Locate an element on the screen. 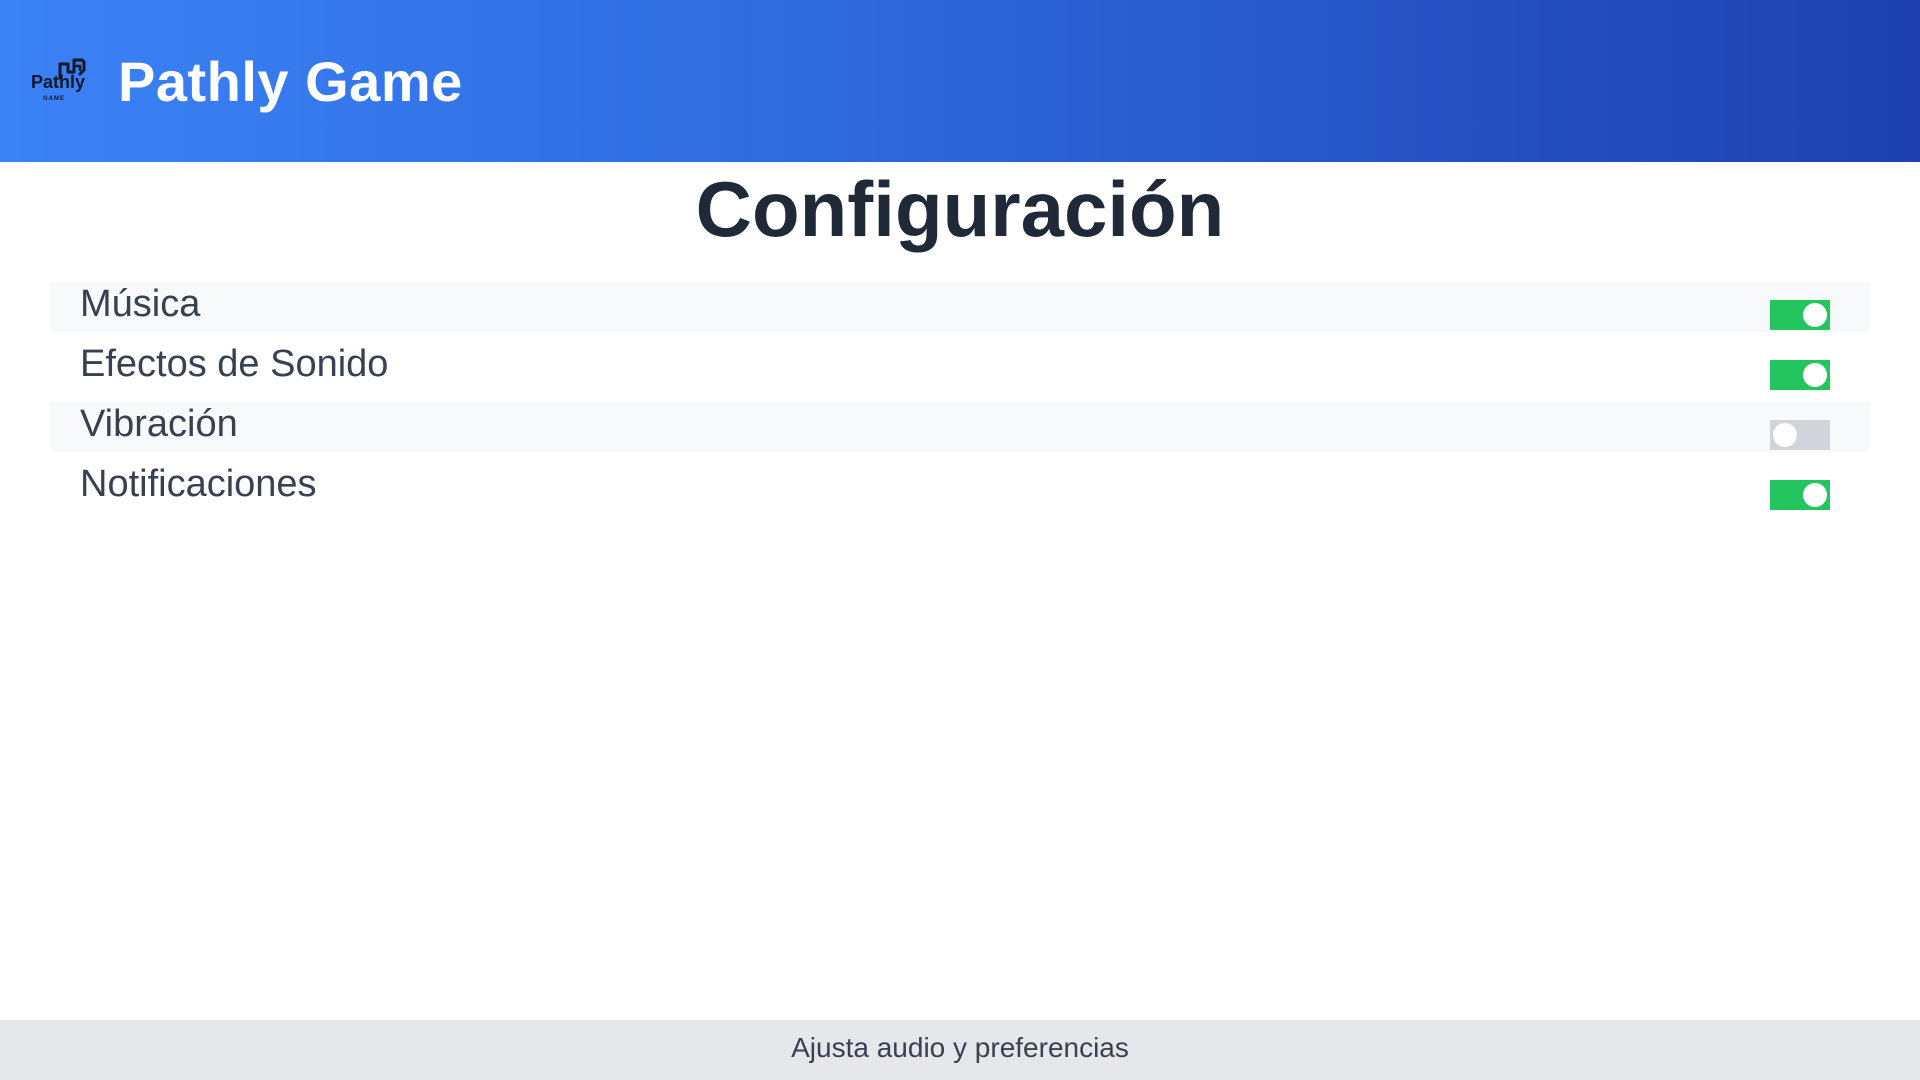  pathly-logo: Pathly GAME is located at coordinates (59, 81).